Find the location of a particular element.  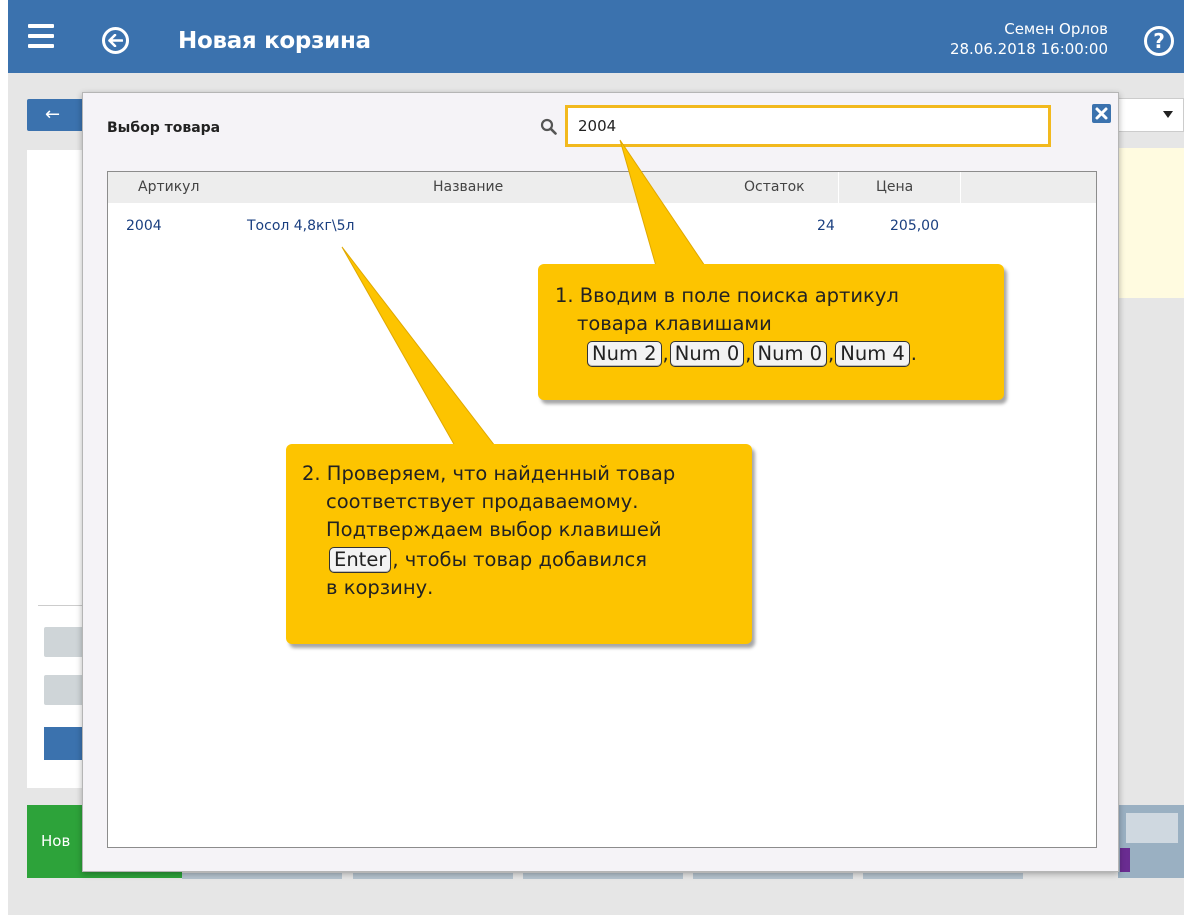

table-row: 2004 Тосол 4,8кг\5л 24 205,00 is located at coordinates (602, 229).